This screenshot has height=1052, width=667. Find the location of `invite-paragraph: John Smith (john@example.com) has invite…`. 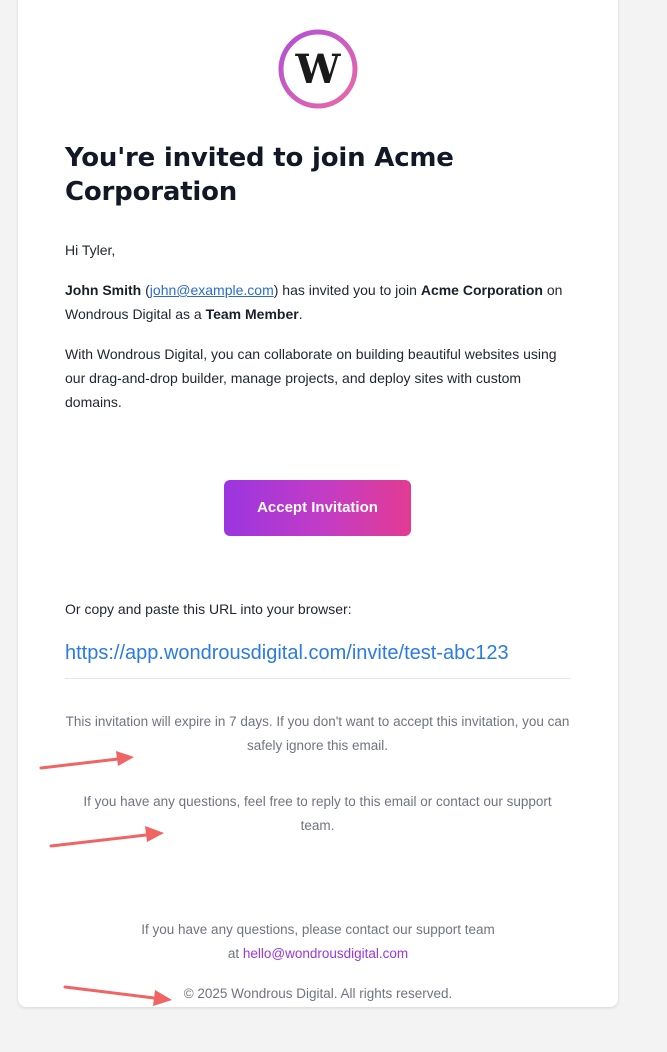

invite-paragraph: John Smith (john@example.com) has invite… is located at coordinates (314, 302).